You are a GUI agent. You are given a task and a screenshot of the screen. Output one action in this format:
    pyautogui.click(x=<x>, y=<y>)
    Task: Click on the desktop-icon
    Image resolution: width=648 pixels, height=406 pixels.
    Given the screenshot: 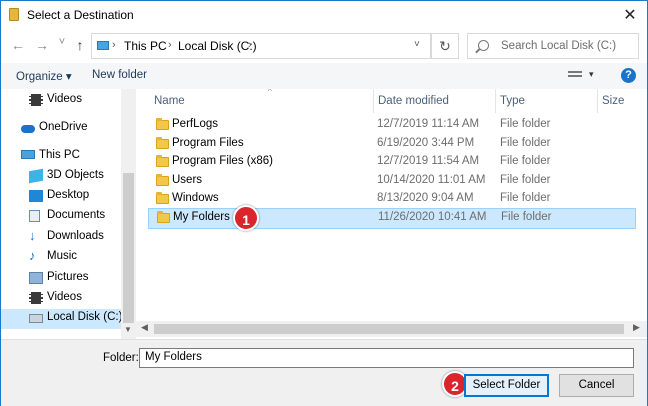 What is the action you would take?
    pyautogui.click(x=36, y=196)
    